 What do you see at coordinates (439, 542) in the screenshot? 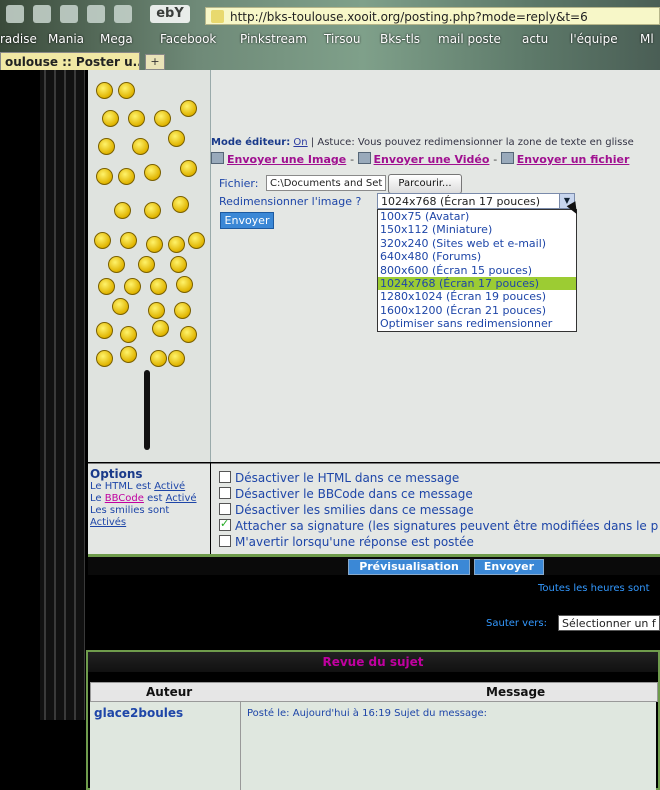
I see `option-notify-reply: M'avertir lorsqu'une réponse est postée` at bounding box center [439, 542].